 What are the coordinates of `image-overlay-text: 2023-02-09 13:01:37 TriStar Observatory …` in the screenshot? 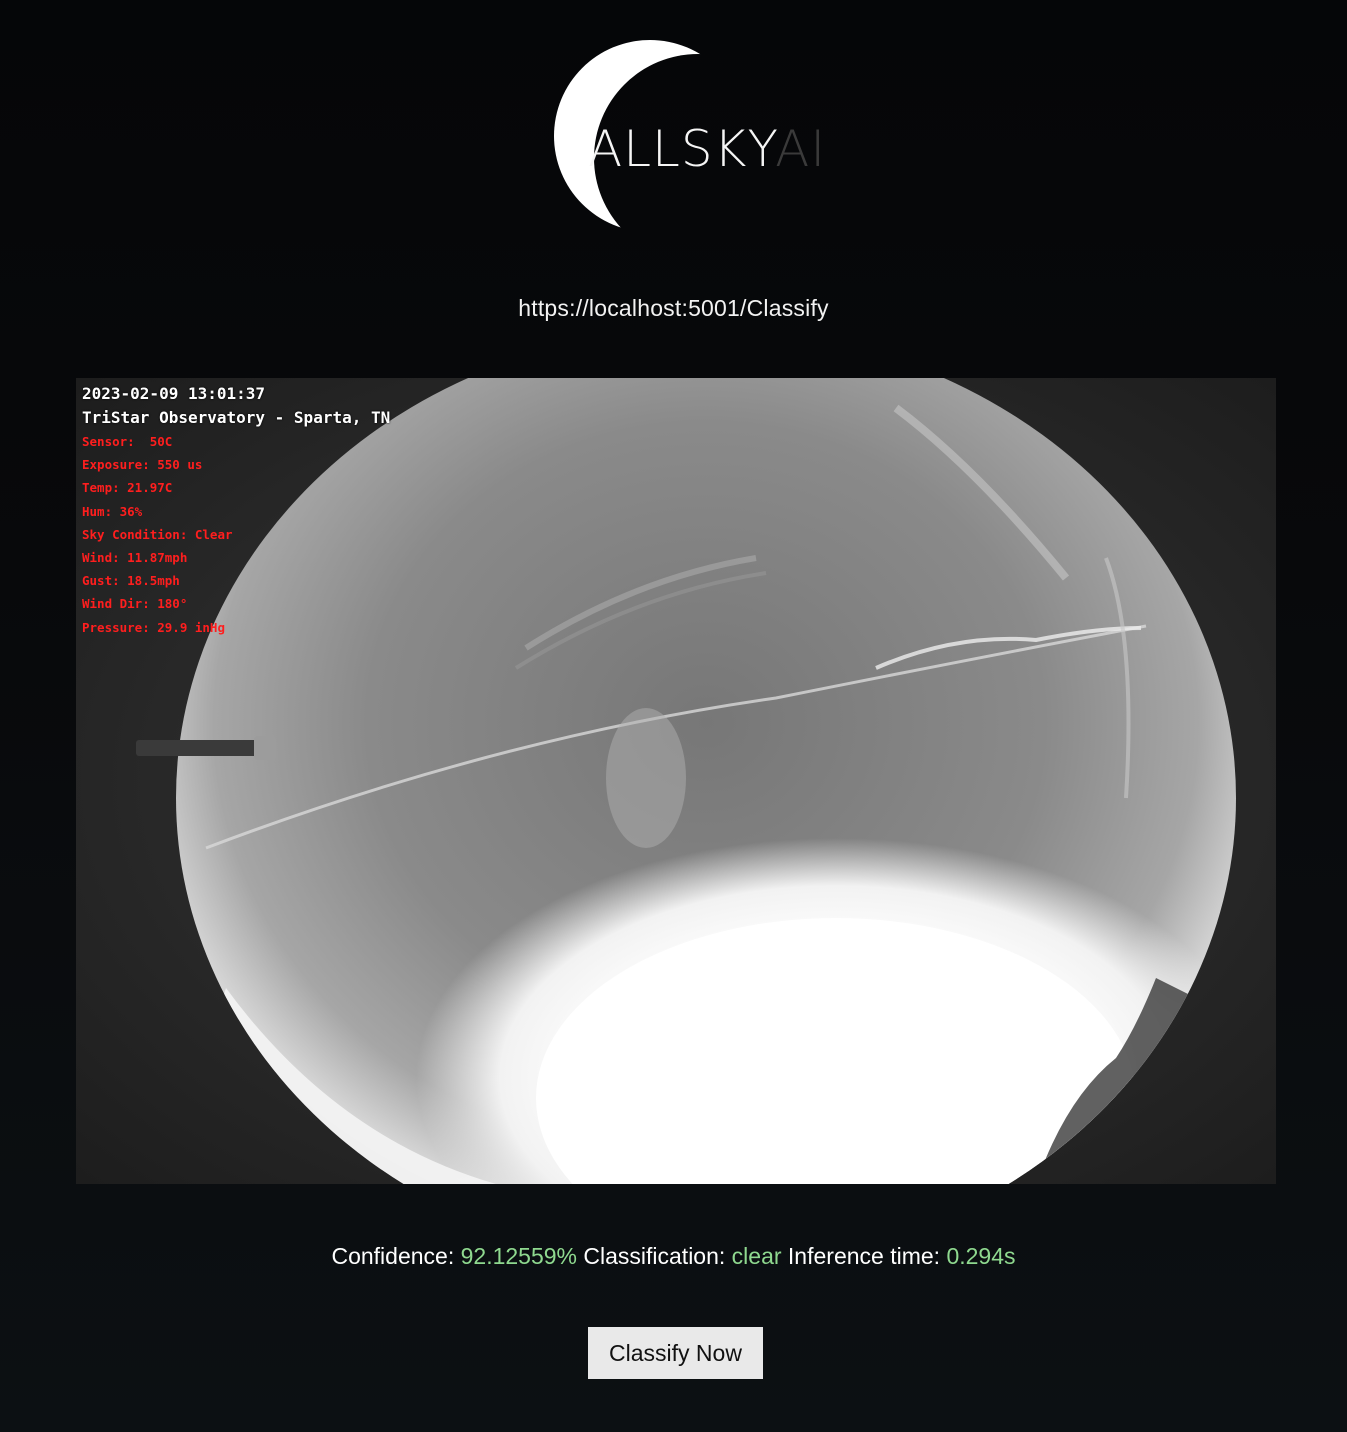 It's located at (236, 510).